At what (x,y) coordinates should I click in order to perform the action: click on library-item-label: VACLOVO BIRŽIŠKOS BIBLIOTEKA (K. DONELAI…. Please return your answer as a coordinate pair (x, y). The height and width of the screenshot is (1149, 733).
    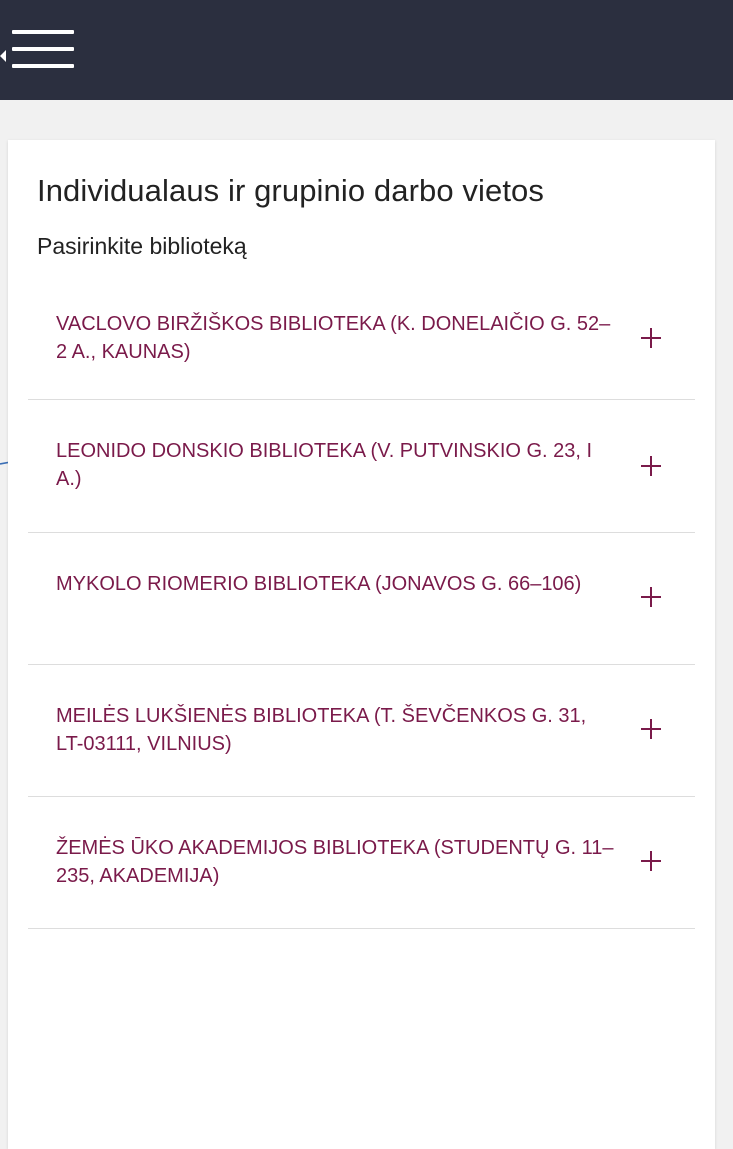
    Looking at the image, I should click on (336, 338).